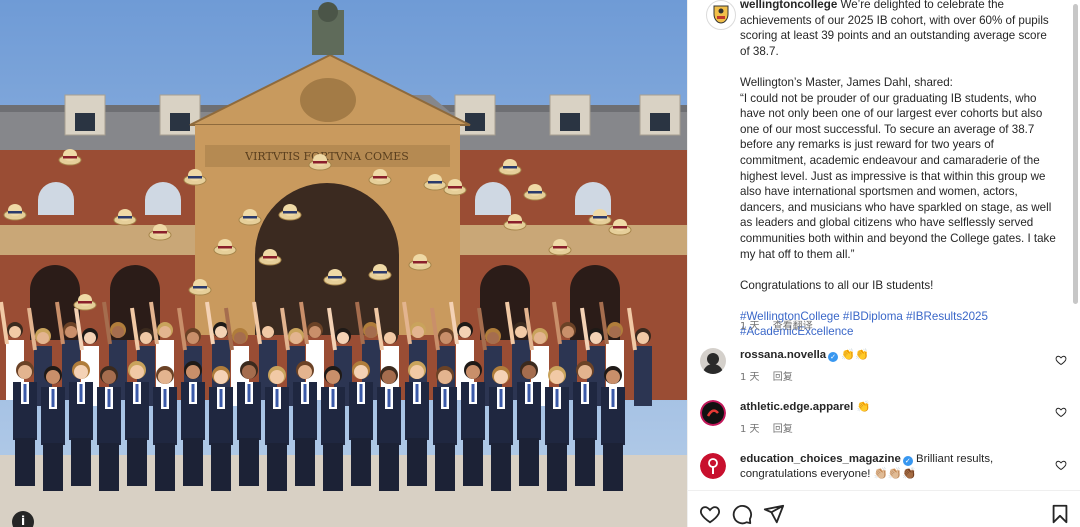  Describe the element at coordinates (750, 326) in the screenshot. I see `post-time: 1 天` at that location.